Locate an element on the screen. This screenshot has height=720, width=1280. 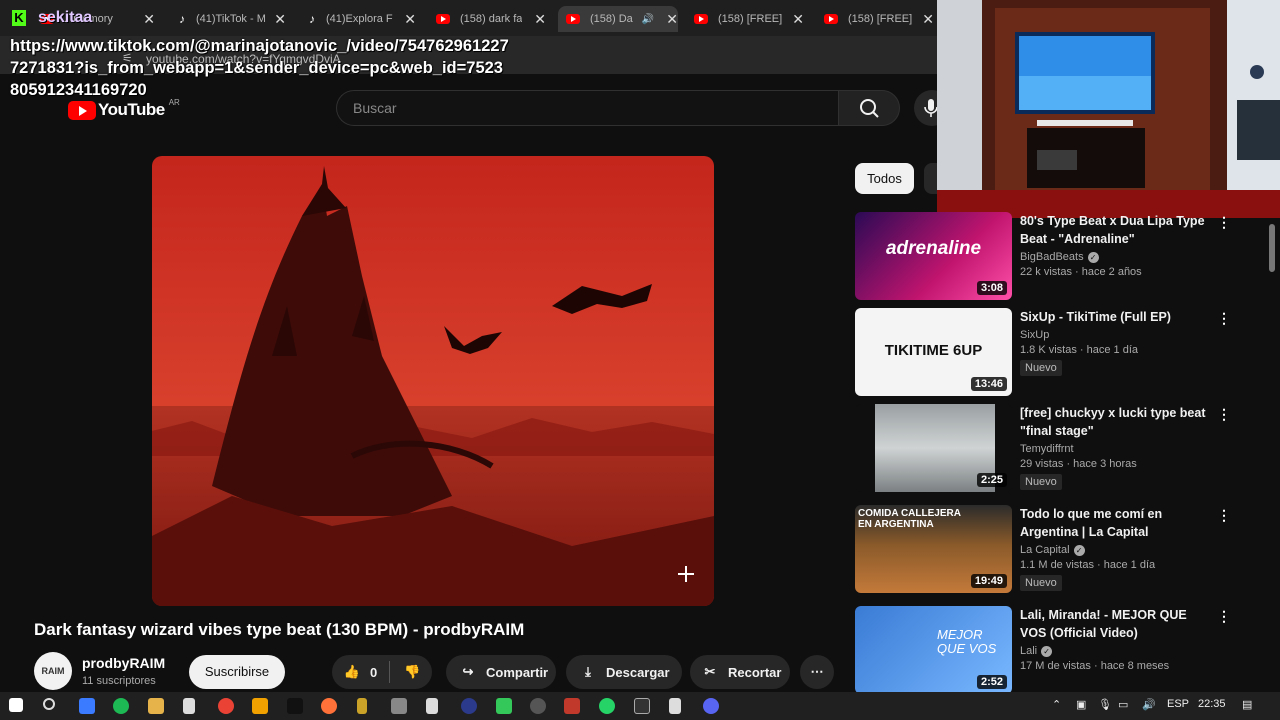
clip-button: ✂ Recortar is located at coordinates (740, 672).